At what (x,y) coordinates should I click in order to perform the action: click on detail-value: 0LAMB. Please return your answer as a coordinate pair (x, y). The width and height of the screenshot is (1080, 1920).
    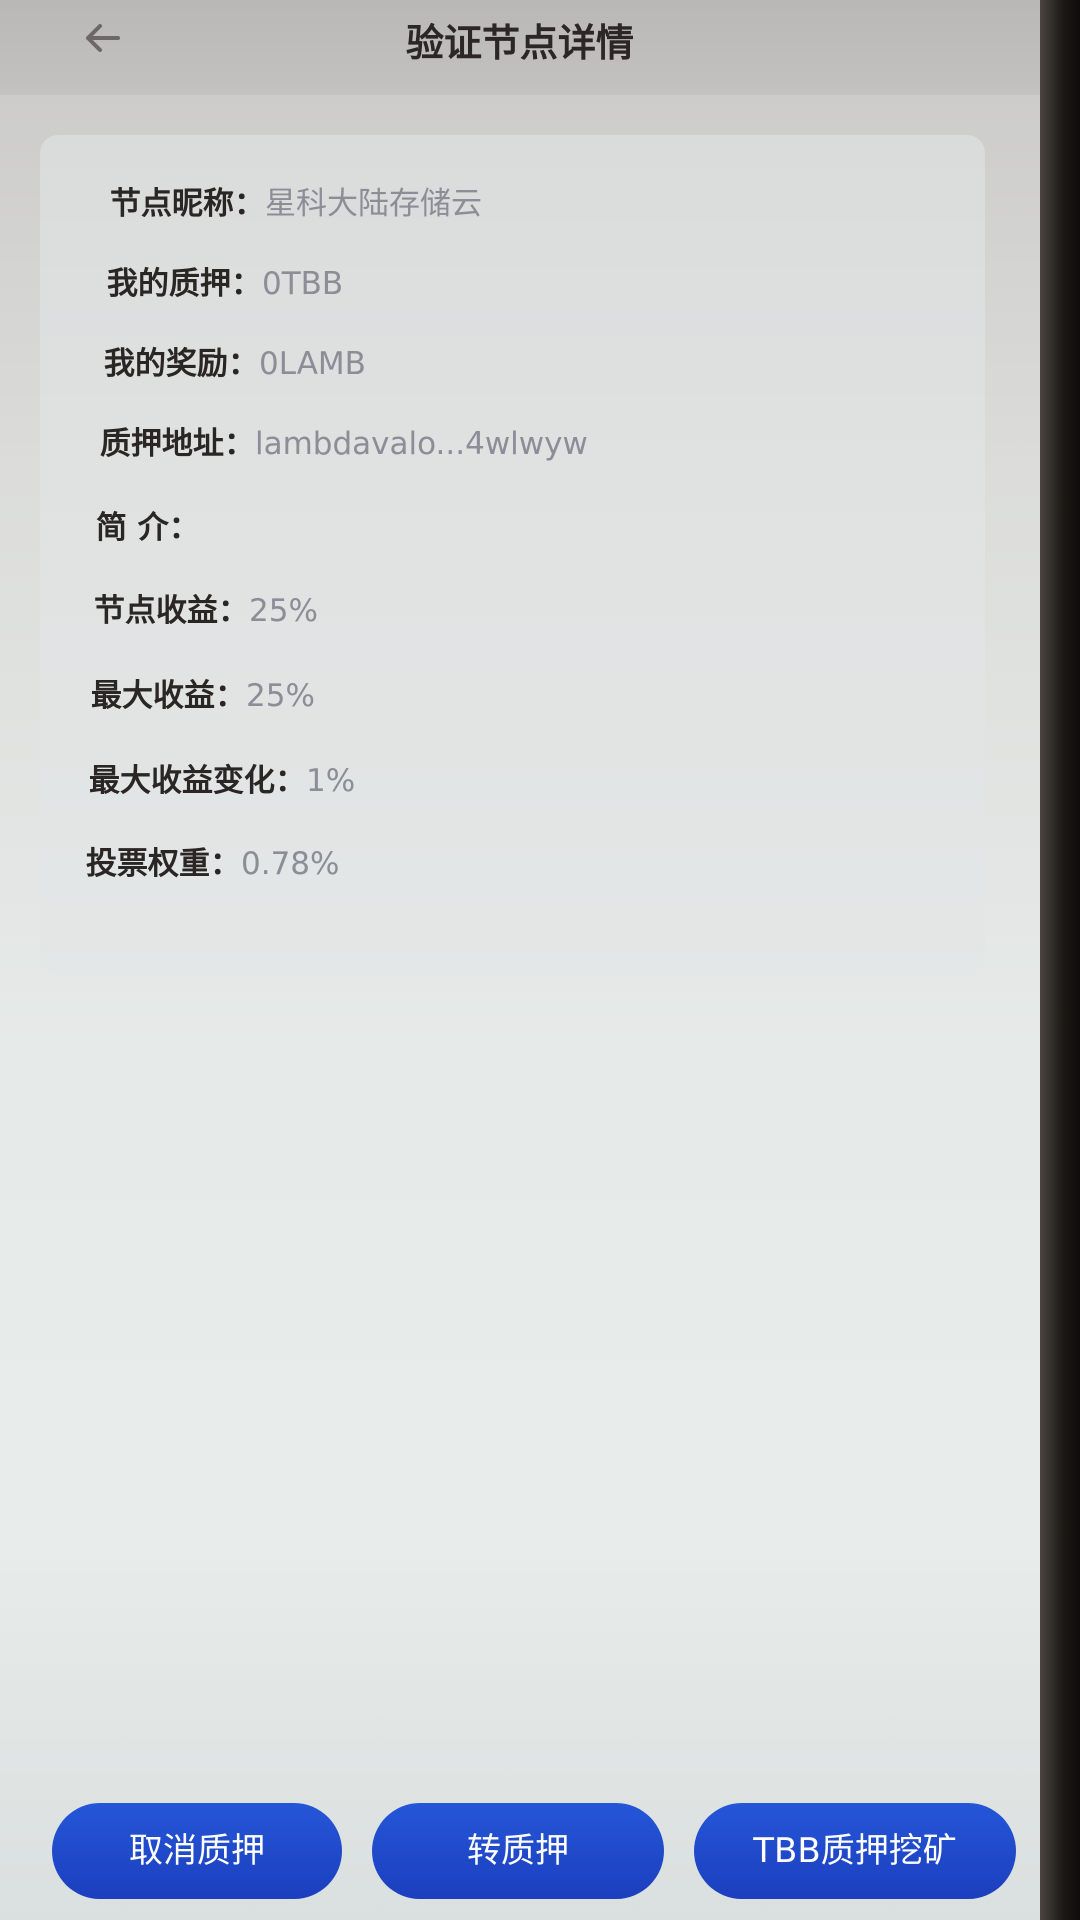
    Looking at the image, I should click on (312, 364).